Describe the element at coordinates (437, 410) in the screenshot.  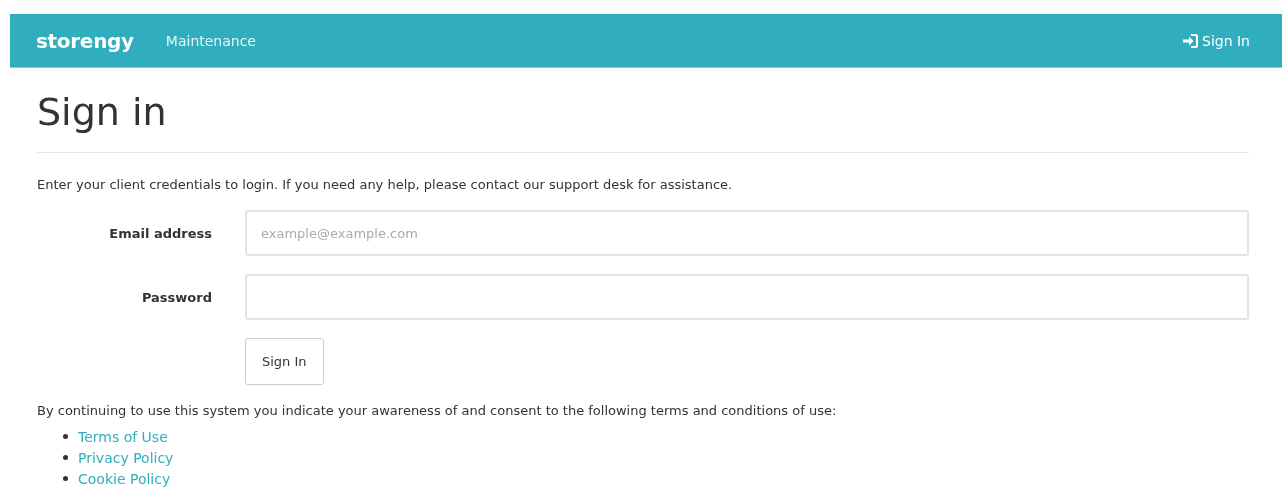
I see `terms-text: By continuing to use this system you indicate your awareness of and consent to the following terms and conditions of use:` at that location.